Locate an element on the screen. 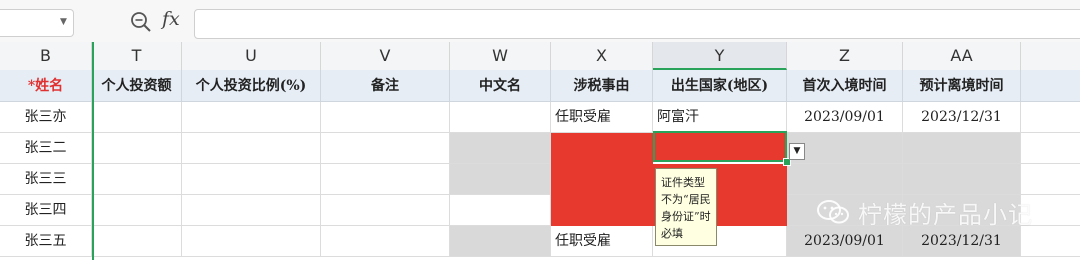 The height and width of the screenshot is (260, 1080). column-header-u: U is located at coordinates (251, 56).